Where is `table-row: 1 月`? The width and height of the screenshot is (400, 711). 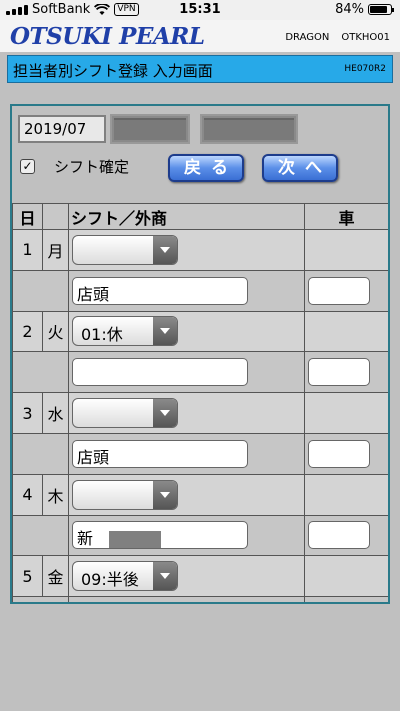
table-row: 1 月 is located at coordinates (200, 250).